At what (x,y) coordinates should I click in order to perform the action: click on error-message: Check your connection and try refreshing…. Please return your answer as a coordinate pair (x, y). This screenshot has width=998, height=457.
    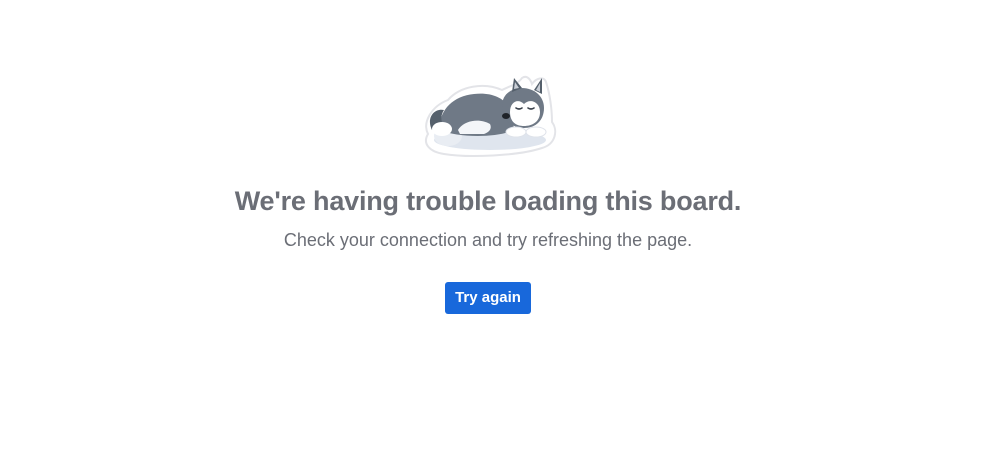
    Looking at the image, I should click on (488, 240).